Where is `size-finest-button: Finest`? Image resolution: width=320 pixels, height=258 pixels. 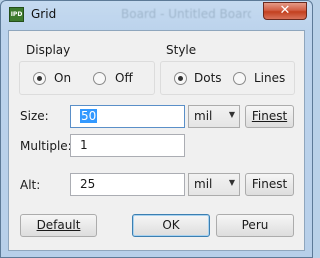 size-finest-button: Finest is located at coordinates (269, 116).